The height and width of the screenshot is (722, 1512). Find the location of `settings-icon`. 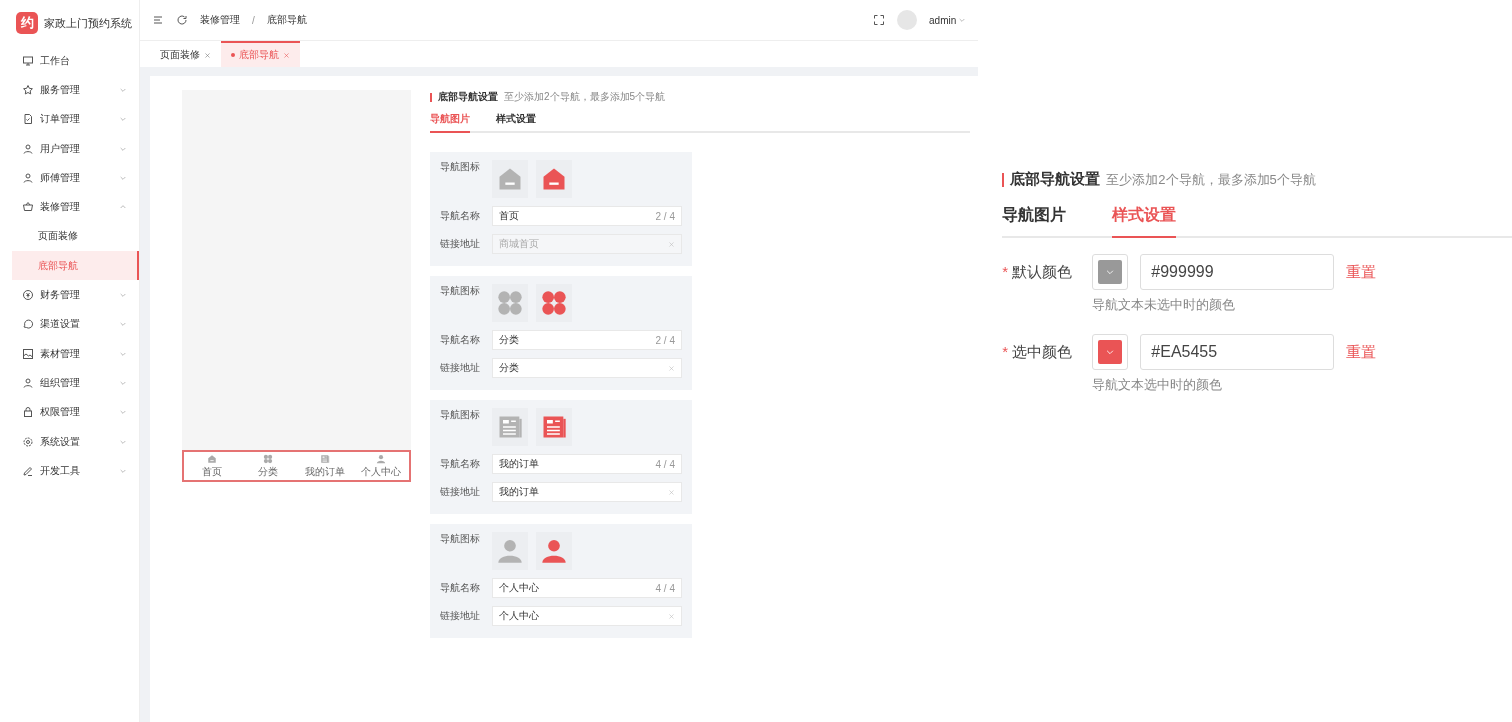

settings-icon is located at coordinates (28, 441).